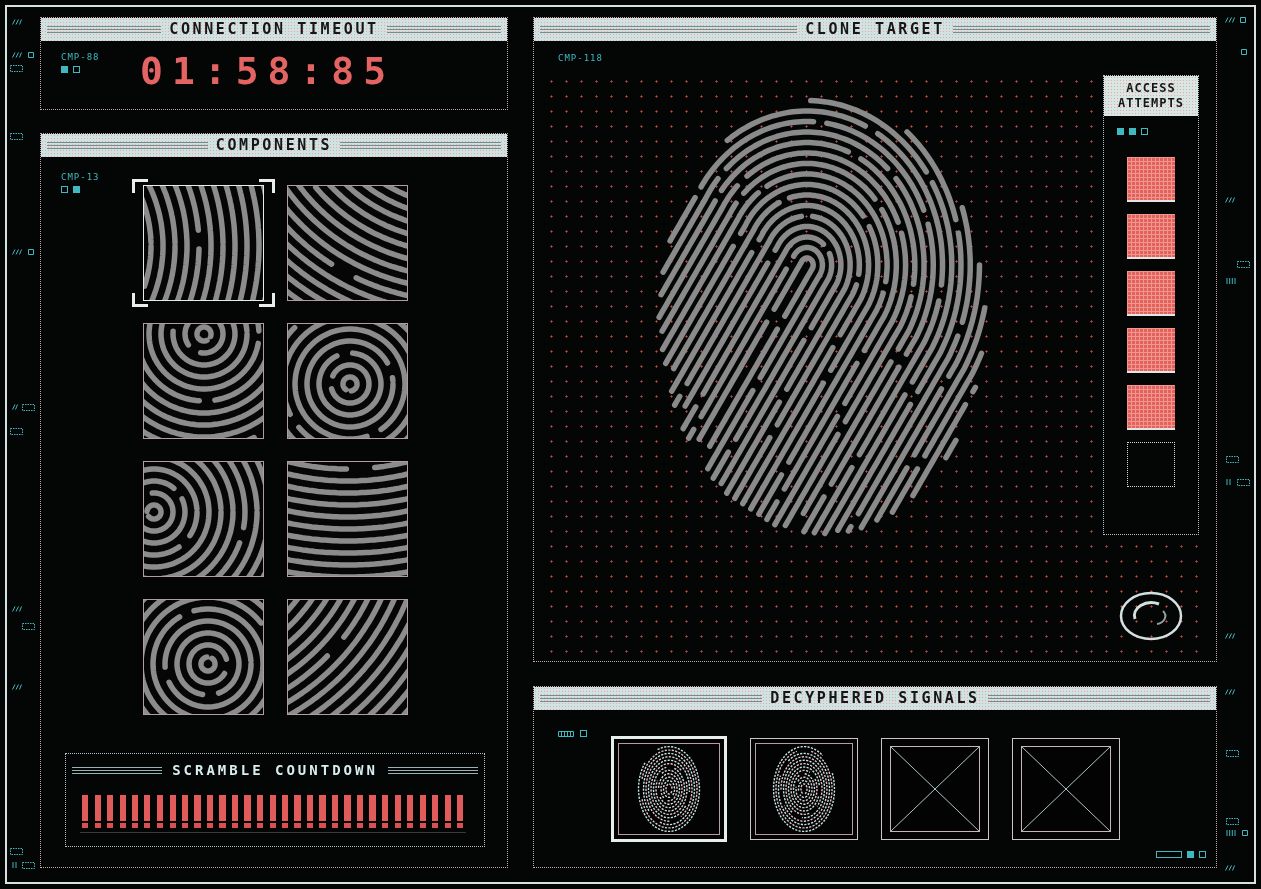 Image resolution: width=1261 pixels, height=889 pixels. I want to click on countdown-timer: 01:58:85, so click(268, 71).